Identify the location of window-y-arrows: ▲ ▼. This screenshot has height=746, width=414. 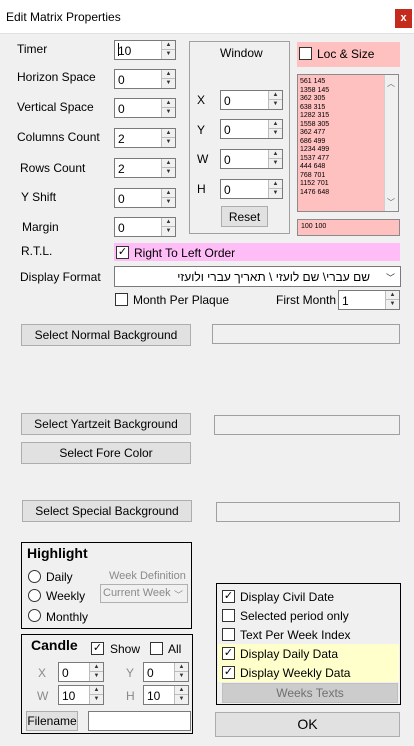
(275, 129).